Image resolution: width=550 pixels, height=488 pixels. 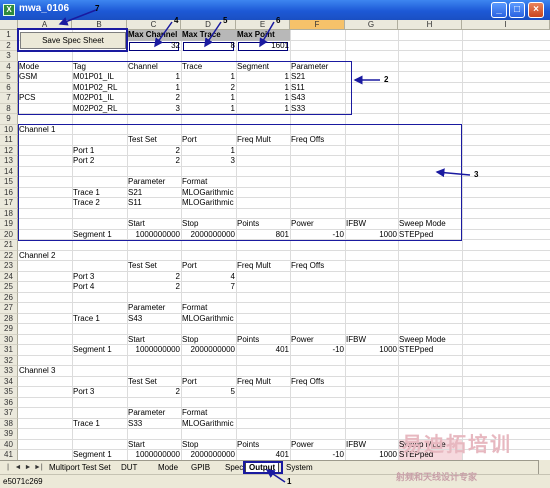 I want to click on row-header-22: 22, so click(x=9, y=255).